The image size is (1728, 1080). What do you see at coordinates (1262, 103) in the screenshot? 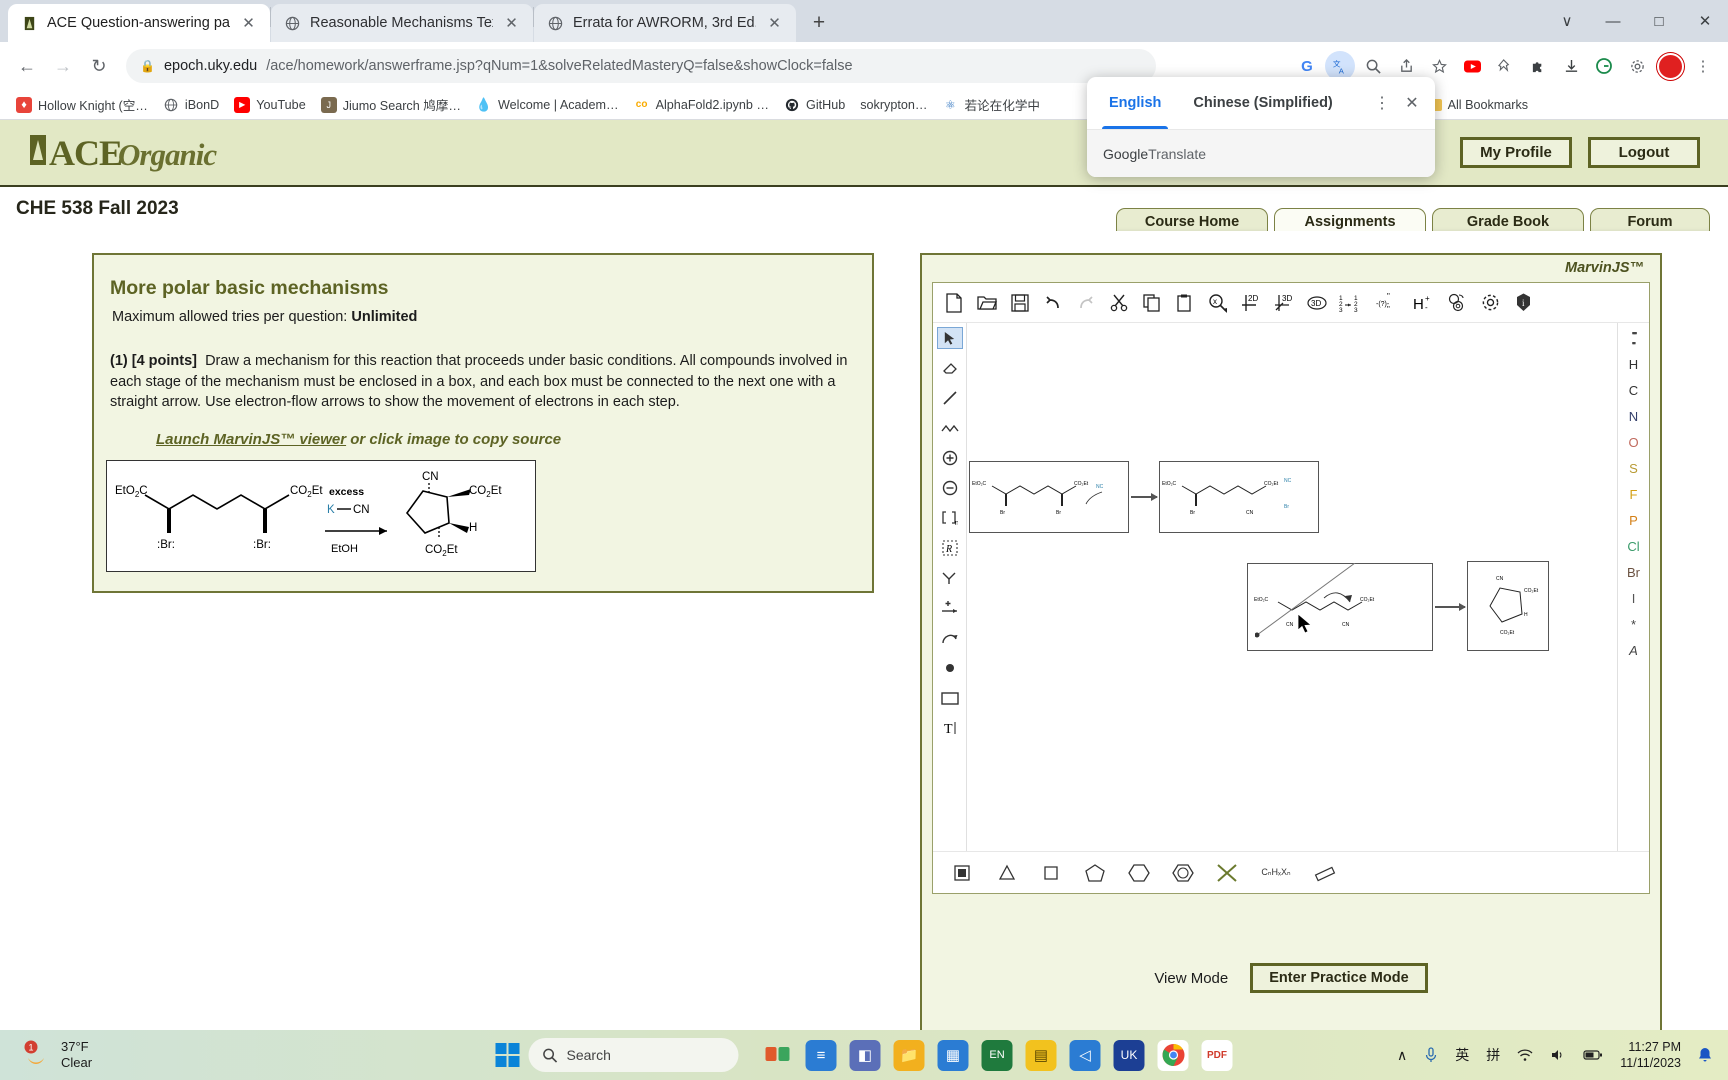
I see `translate-tab-chinese: Chinese (Simplified)` at bounding box center [1262, 103].